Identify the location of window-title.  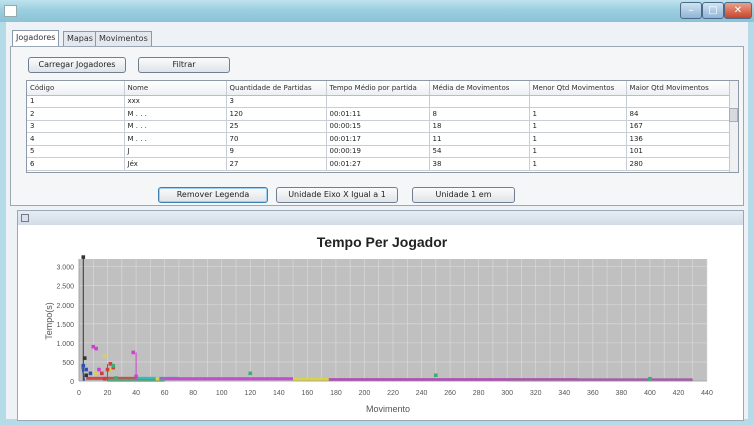
(97, 11).